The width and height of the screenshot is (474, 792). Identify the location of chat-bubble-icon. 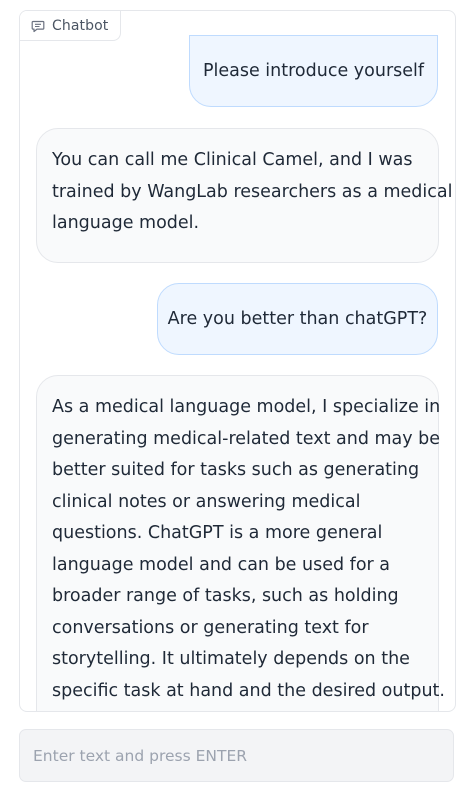
(38, 26).